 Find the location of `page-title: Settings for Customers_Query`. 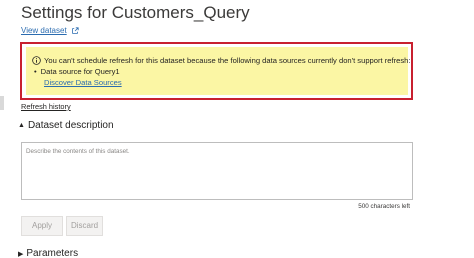

page-title: Settings for Customers_Query is located at coordinates (135, 12).